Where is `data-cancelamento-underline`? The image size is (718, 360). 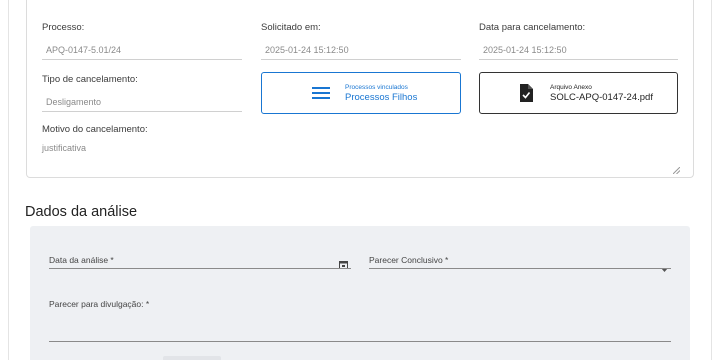 data-cancelamento-underline is located at coordinates (578, 59).